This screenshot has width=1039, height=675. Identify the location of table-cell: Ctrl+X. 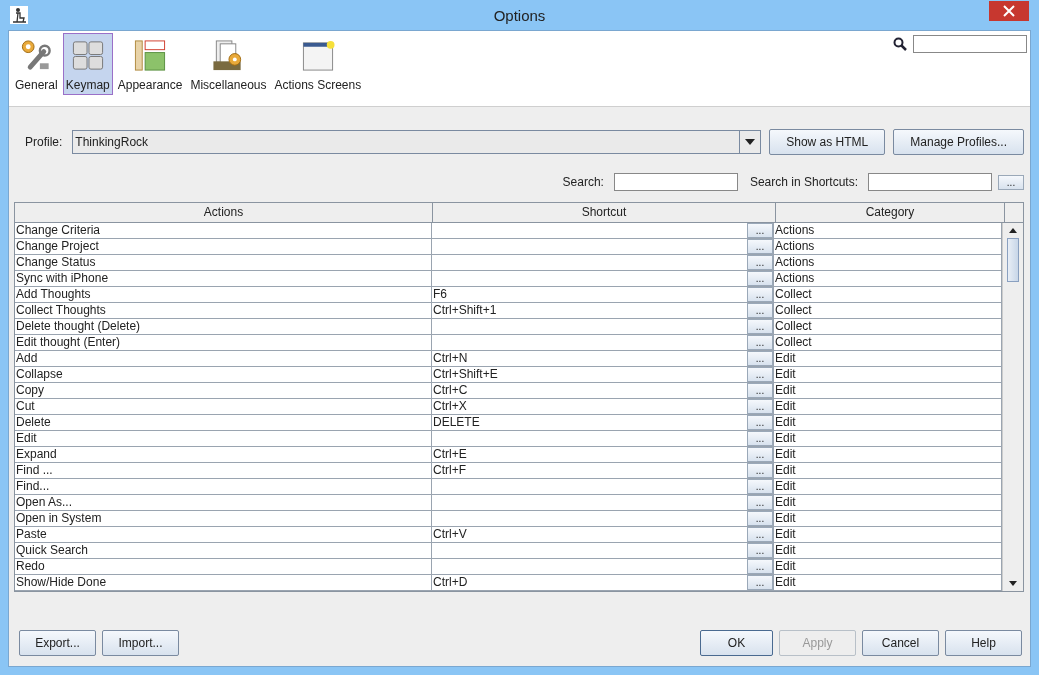
(450, 406).